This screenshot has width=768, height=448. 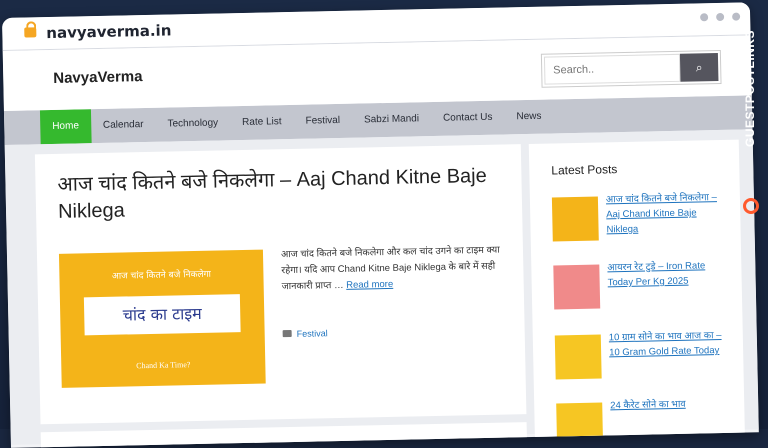 I want to click on search-button: ⌕, so click(x=699, y=67).